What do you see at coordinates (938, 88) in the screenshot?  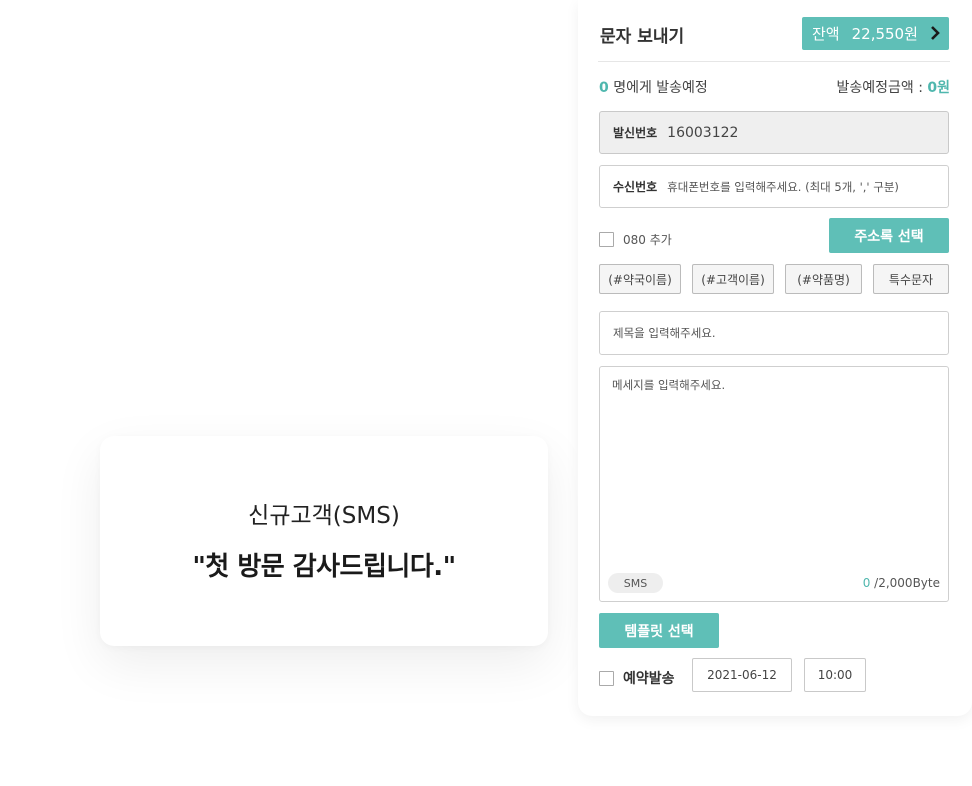 I see `estimated-amount-value: 0원` at bounding box center [938, 88].